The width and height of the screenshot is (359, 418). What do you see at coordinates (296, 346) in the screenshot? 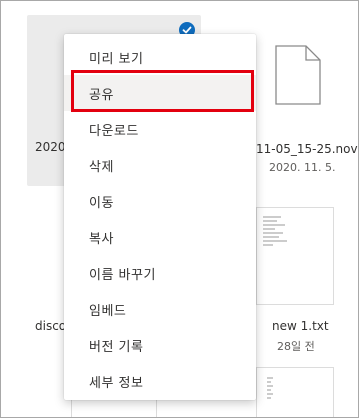
I see `file-date: 28일 전` at bounding box center [296, 346].